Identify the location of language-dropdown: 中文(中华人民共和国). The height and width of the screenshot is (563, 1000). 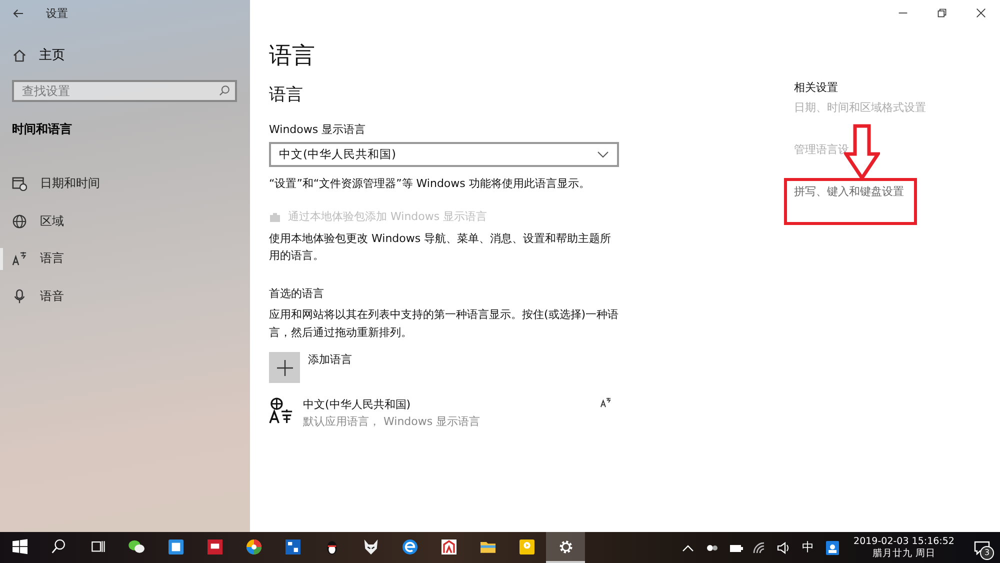
(444, 154).